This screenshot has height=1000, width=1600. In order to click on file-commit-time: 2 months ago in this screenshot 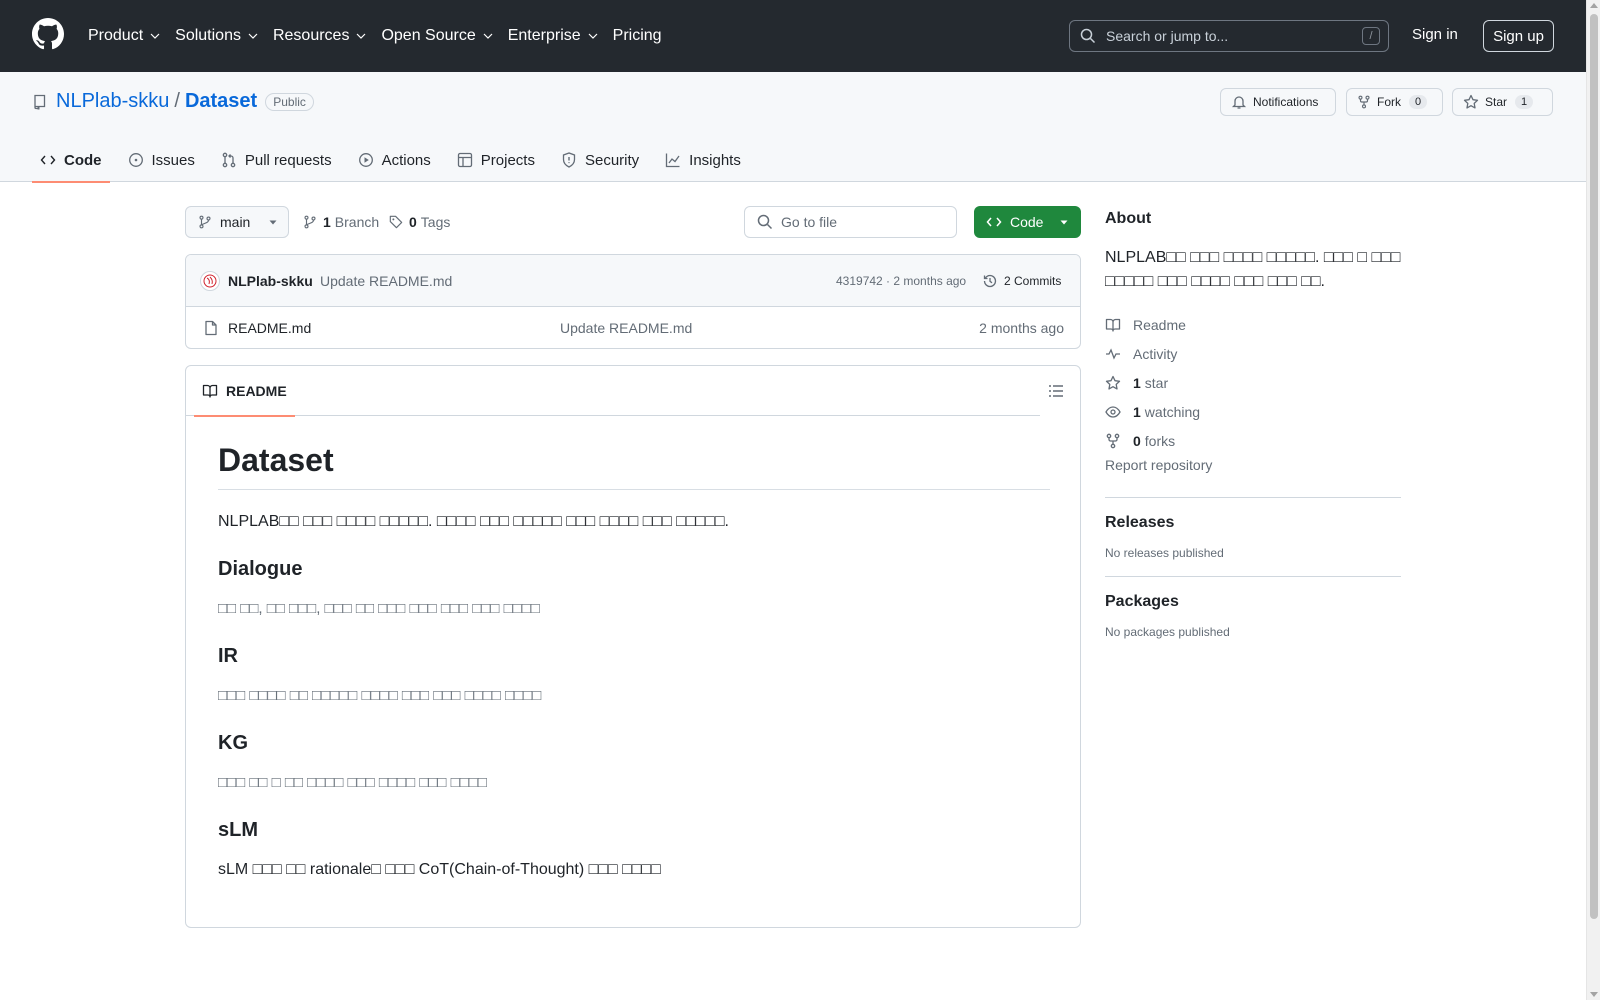, I will do `click(1021, 328)`.